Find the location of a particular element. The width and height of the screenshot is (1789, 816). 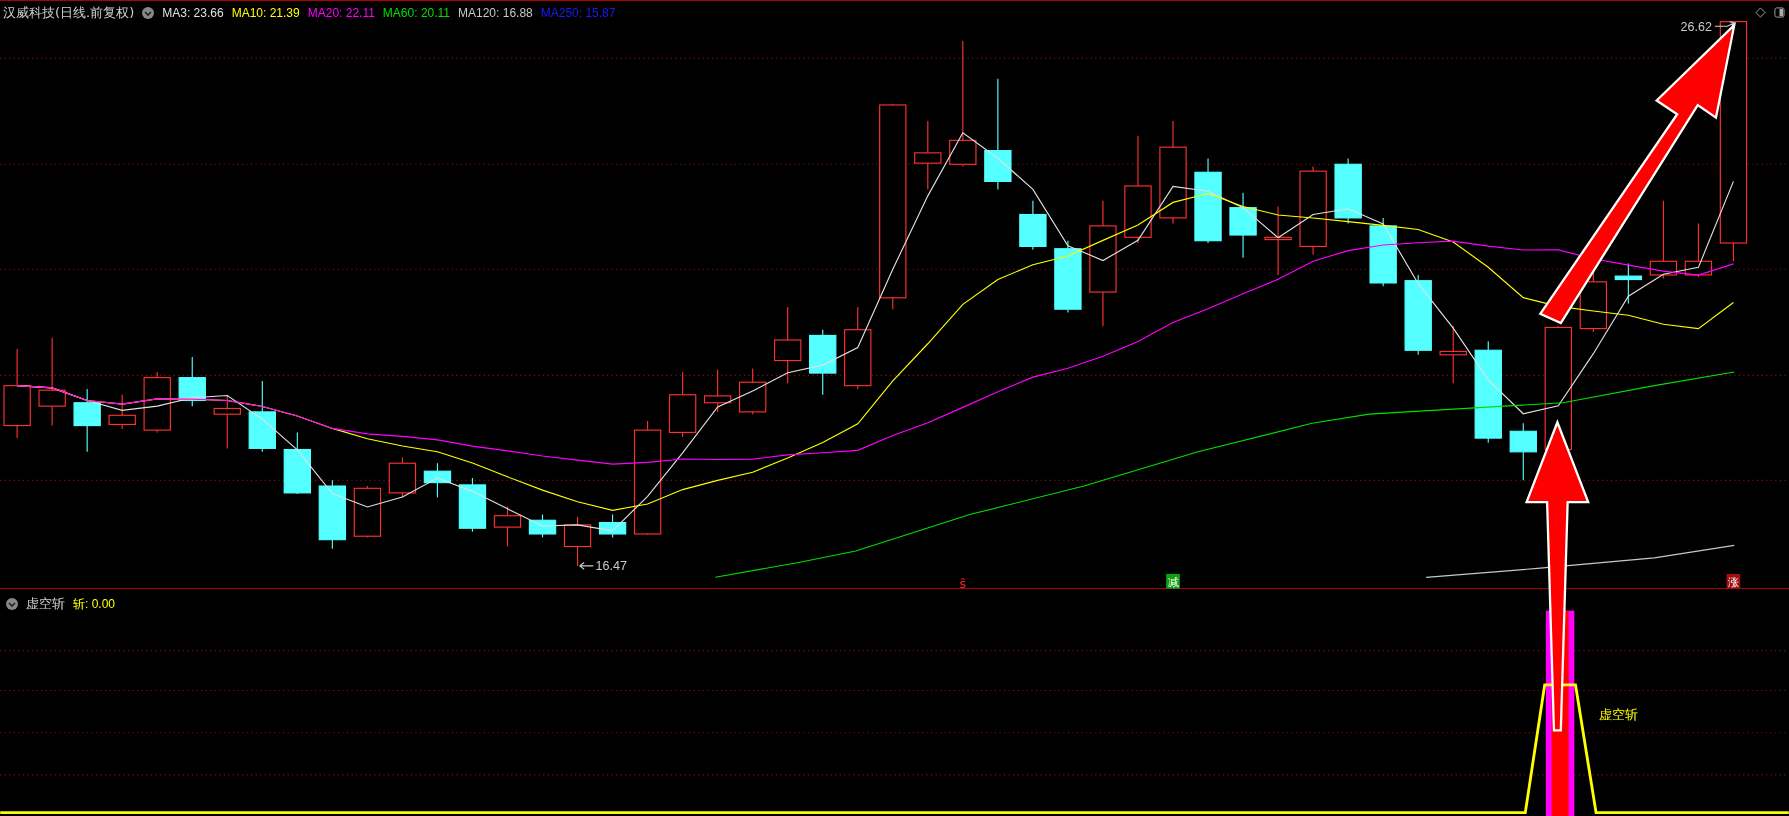

moving-average-value: MA10: 21.39 is located at coordinates (265, 13).